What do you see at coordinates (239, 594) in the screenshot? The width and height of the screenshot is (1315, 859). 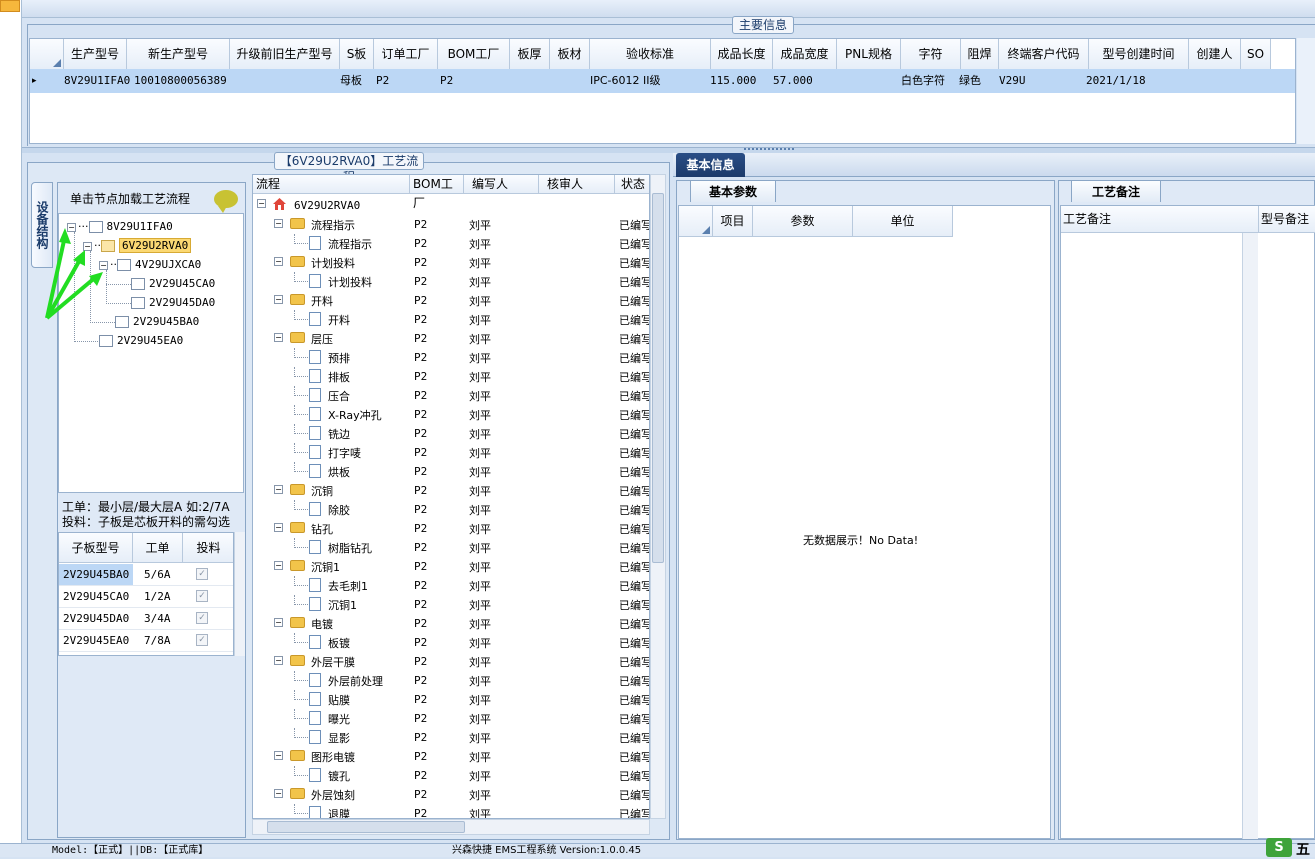 I see `sub-grid-scrollbar` at bounding box center [239, 594].